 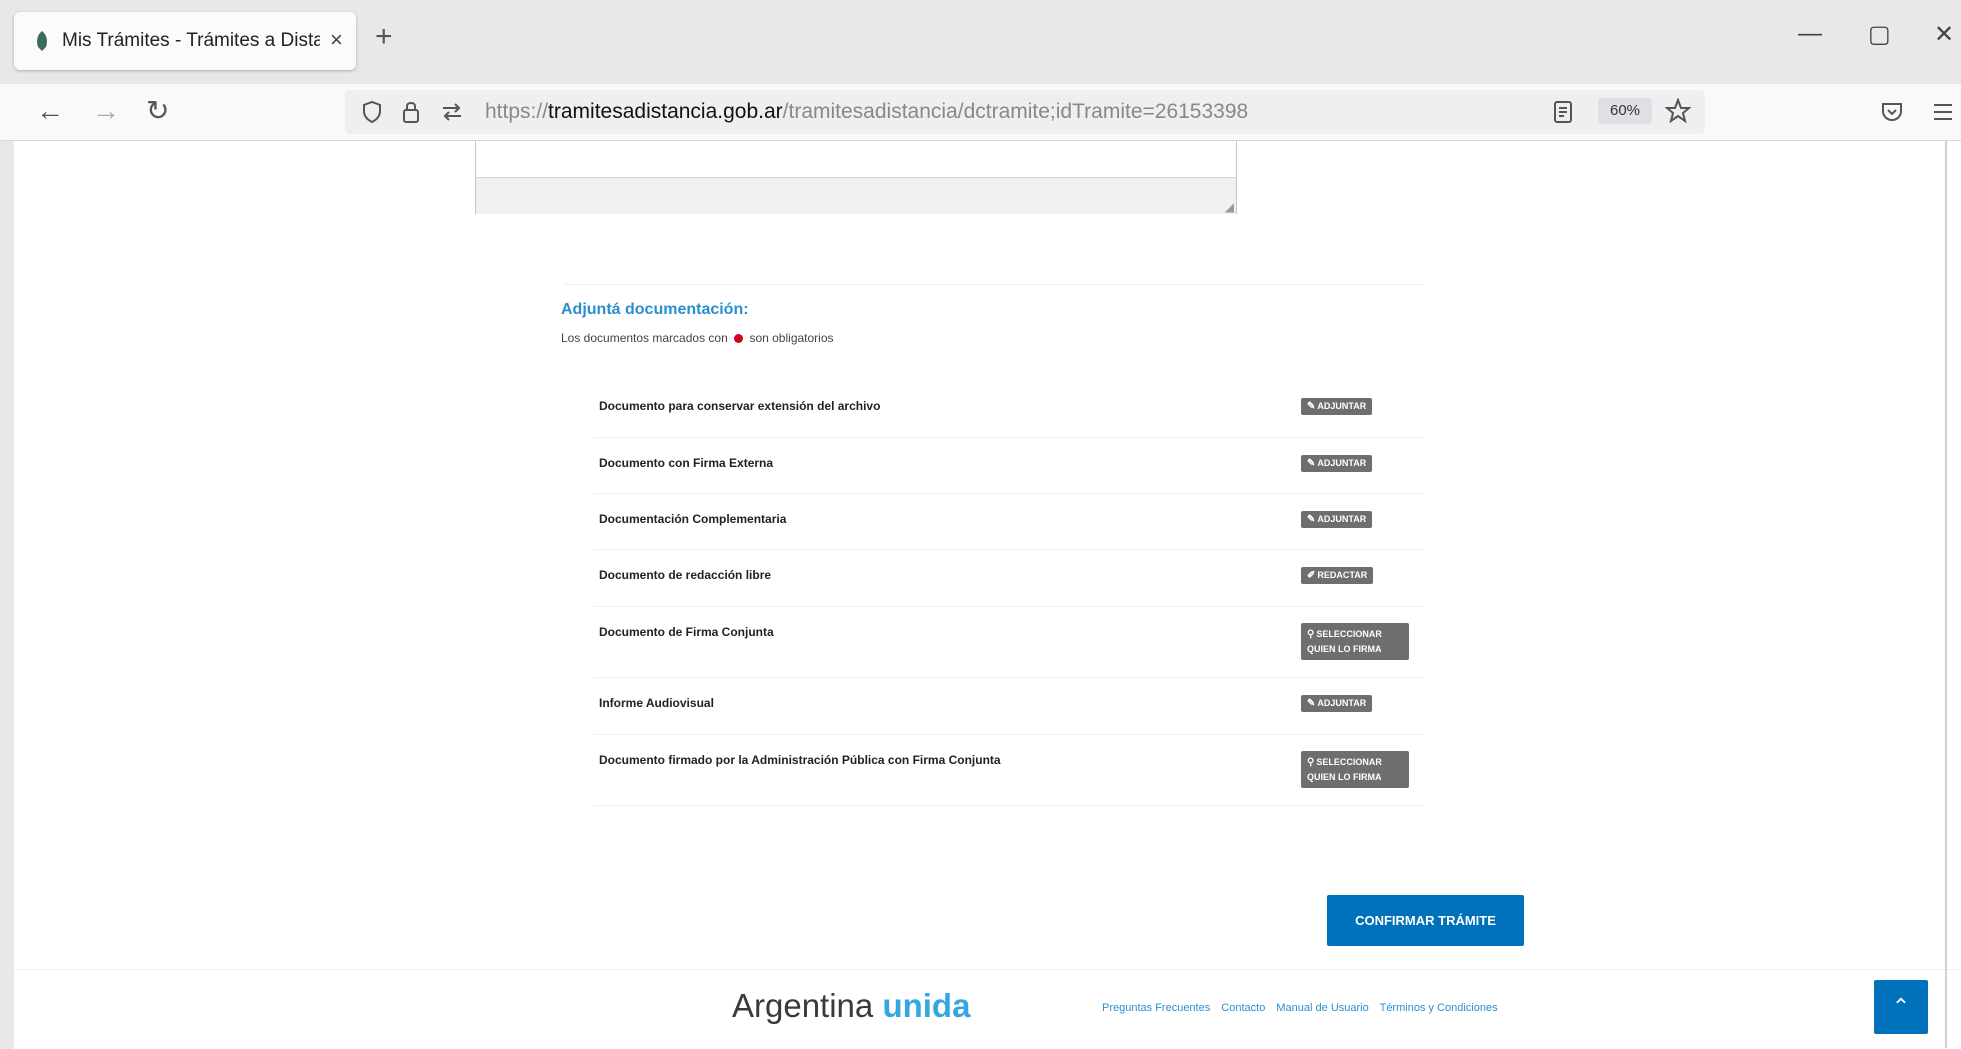 I want to click on section-divider, so click(x=994, y=284).